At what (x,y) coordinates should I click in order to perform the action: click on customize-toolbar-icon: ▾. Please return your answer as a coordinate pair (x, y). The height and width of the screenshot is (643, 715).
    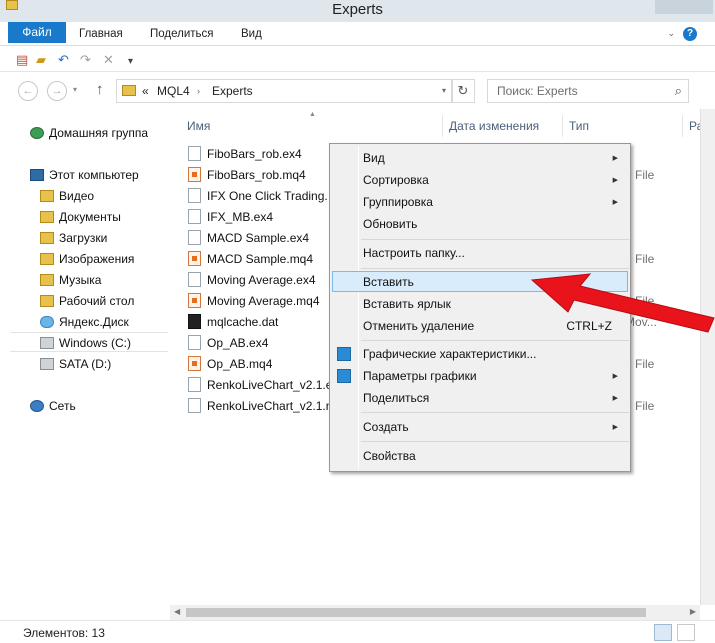
    Looking at the image, I should click on (130, 61).